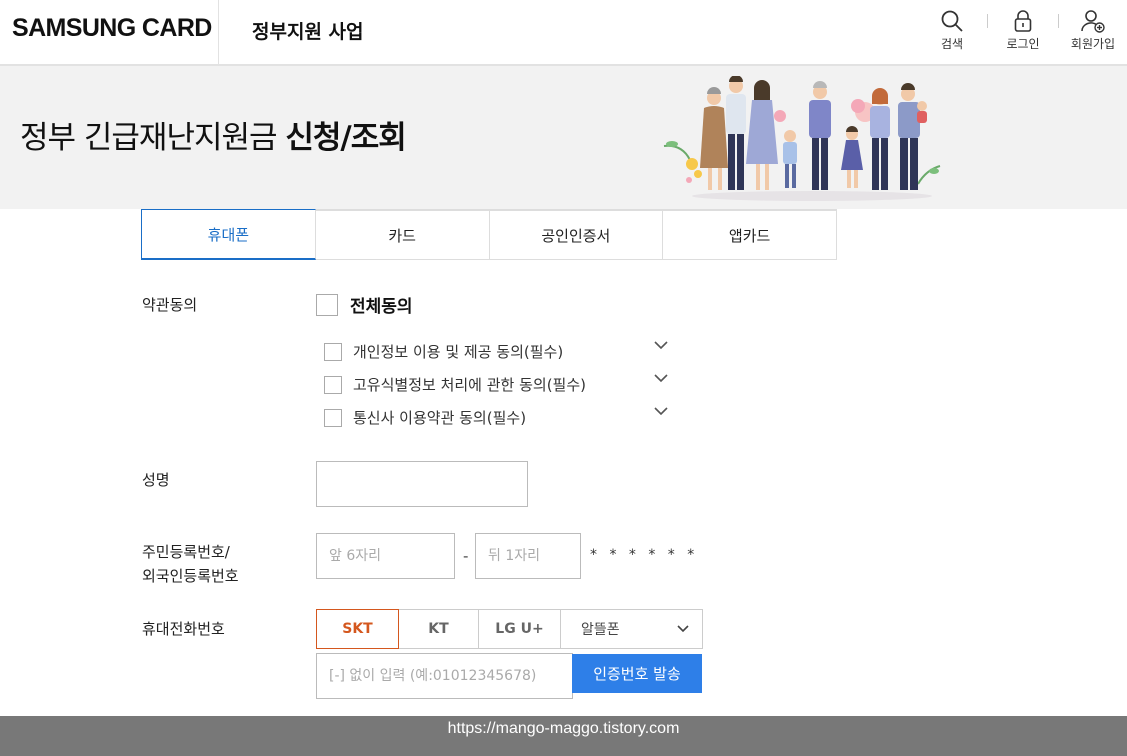  What do you see at coordinates (439, 629) in the screenshot?
I see `carrier-kt: KT` at bounding box center [439, 629].